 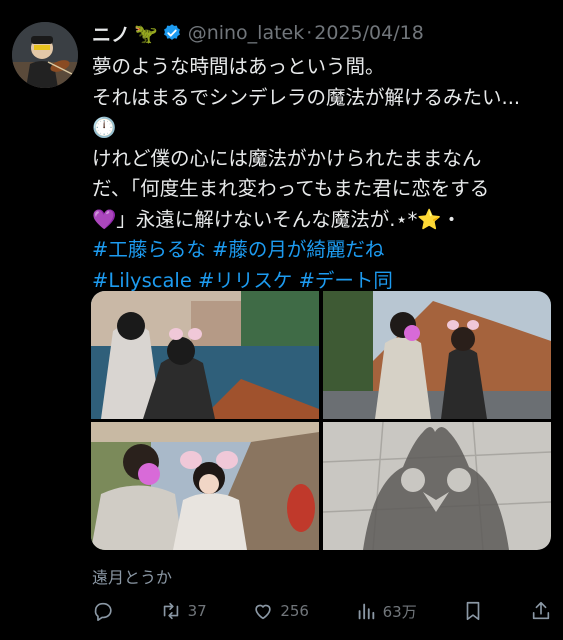 I want to click on views-button: 63万, so click(x=386, y=611).